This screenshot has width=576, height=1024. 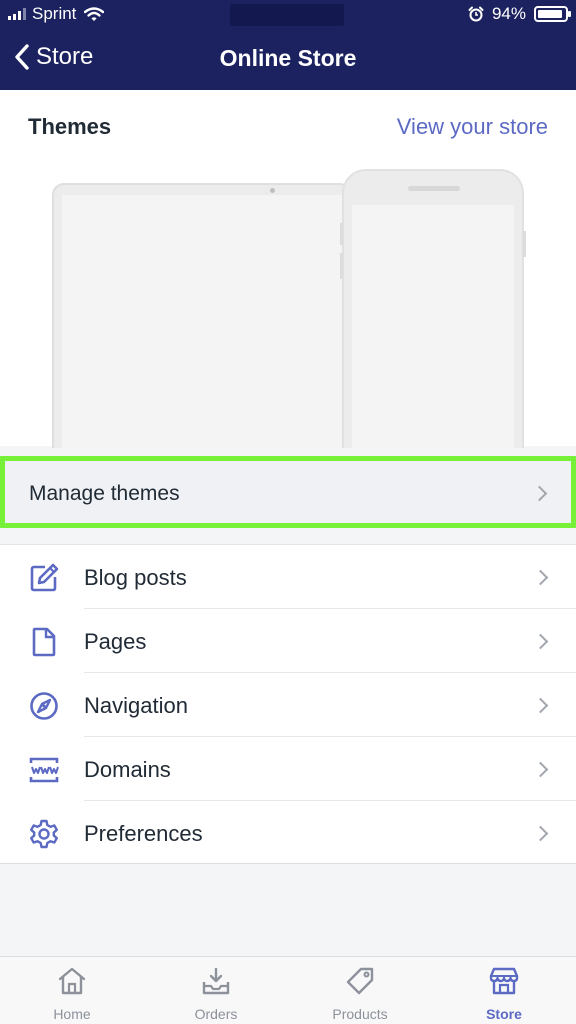 I want to click on inbox-icon, so click(x=216, y=981).